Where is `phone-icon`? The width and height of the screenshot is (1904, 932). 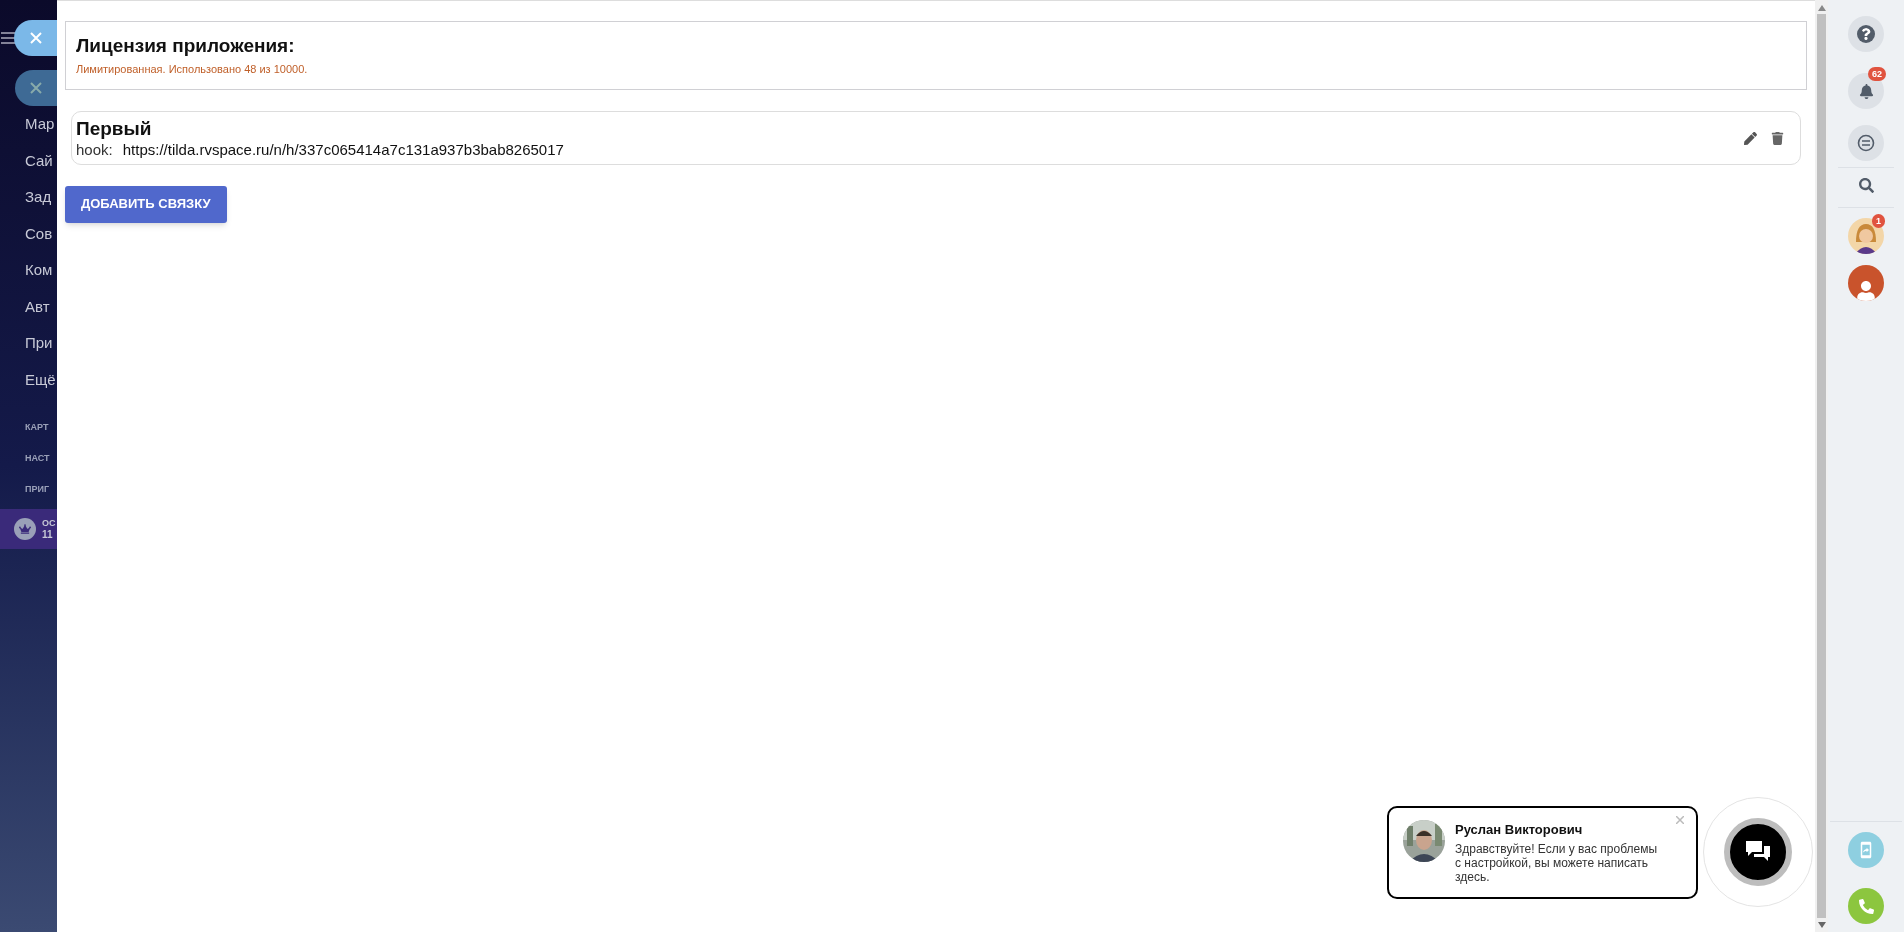 phone-icon is located at coordinates (1866, 906).